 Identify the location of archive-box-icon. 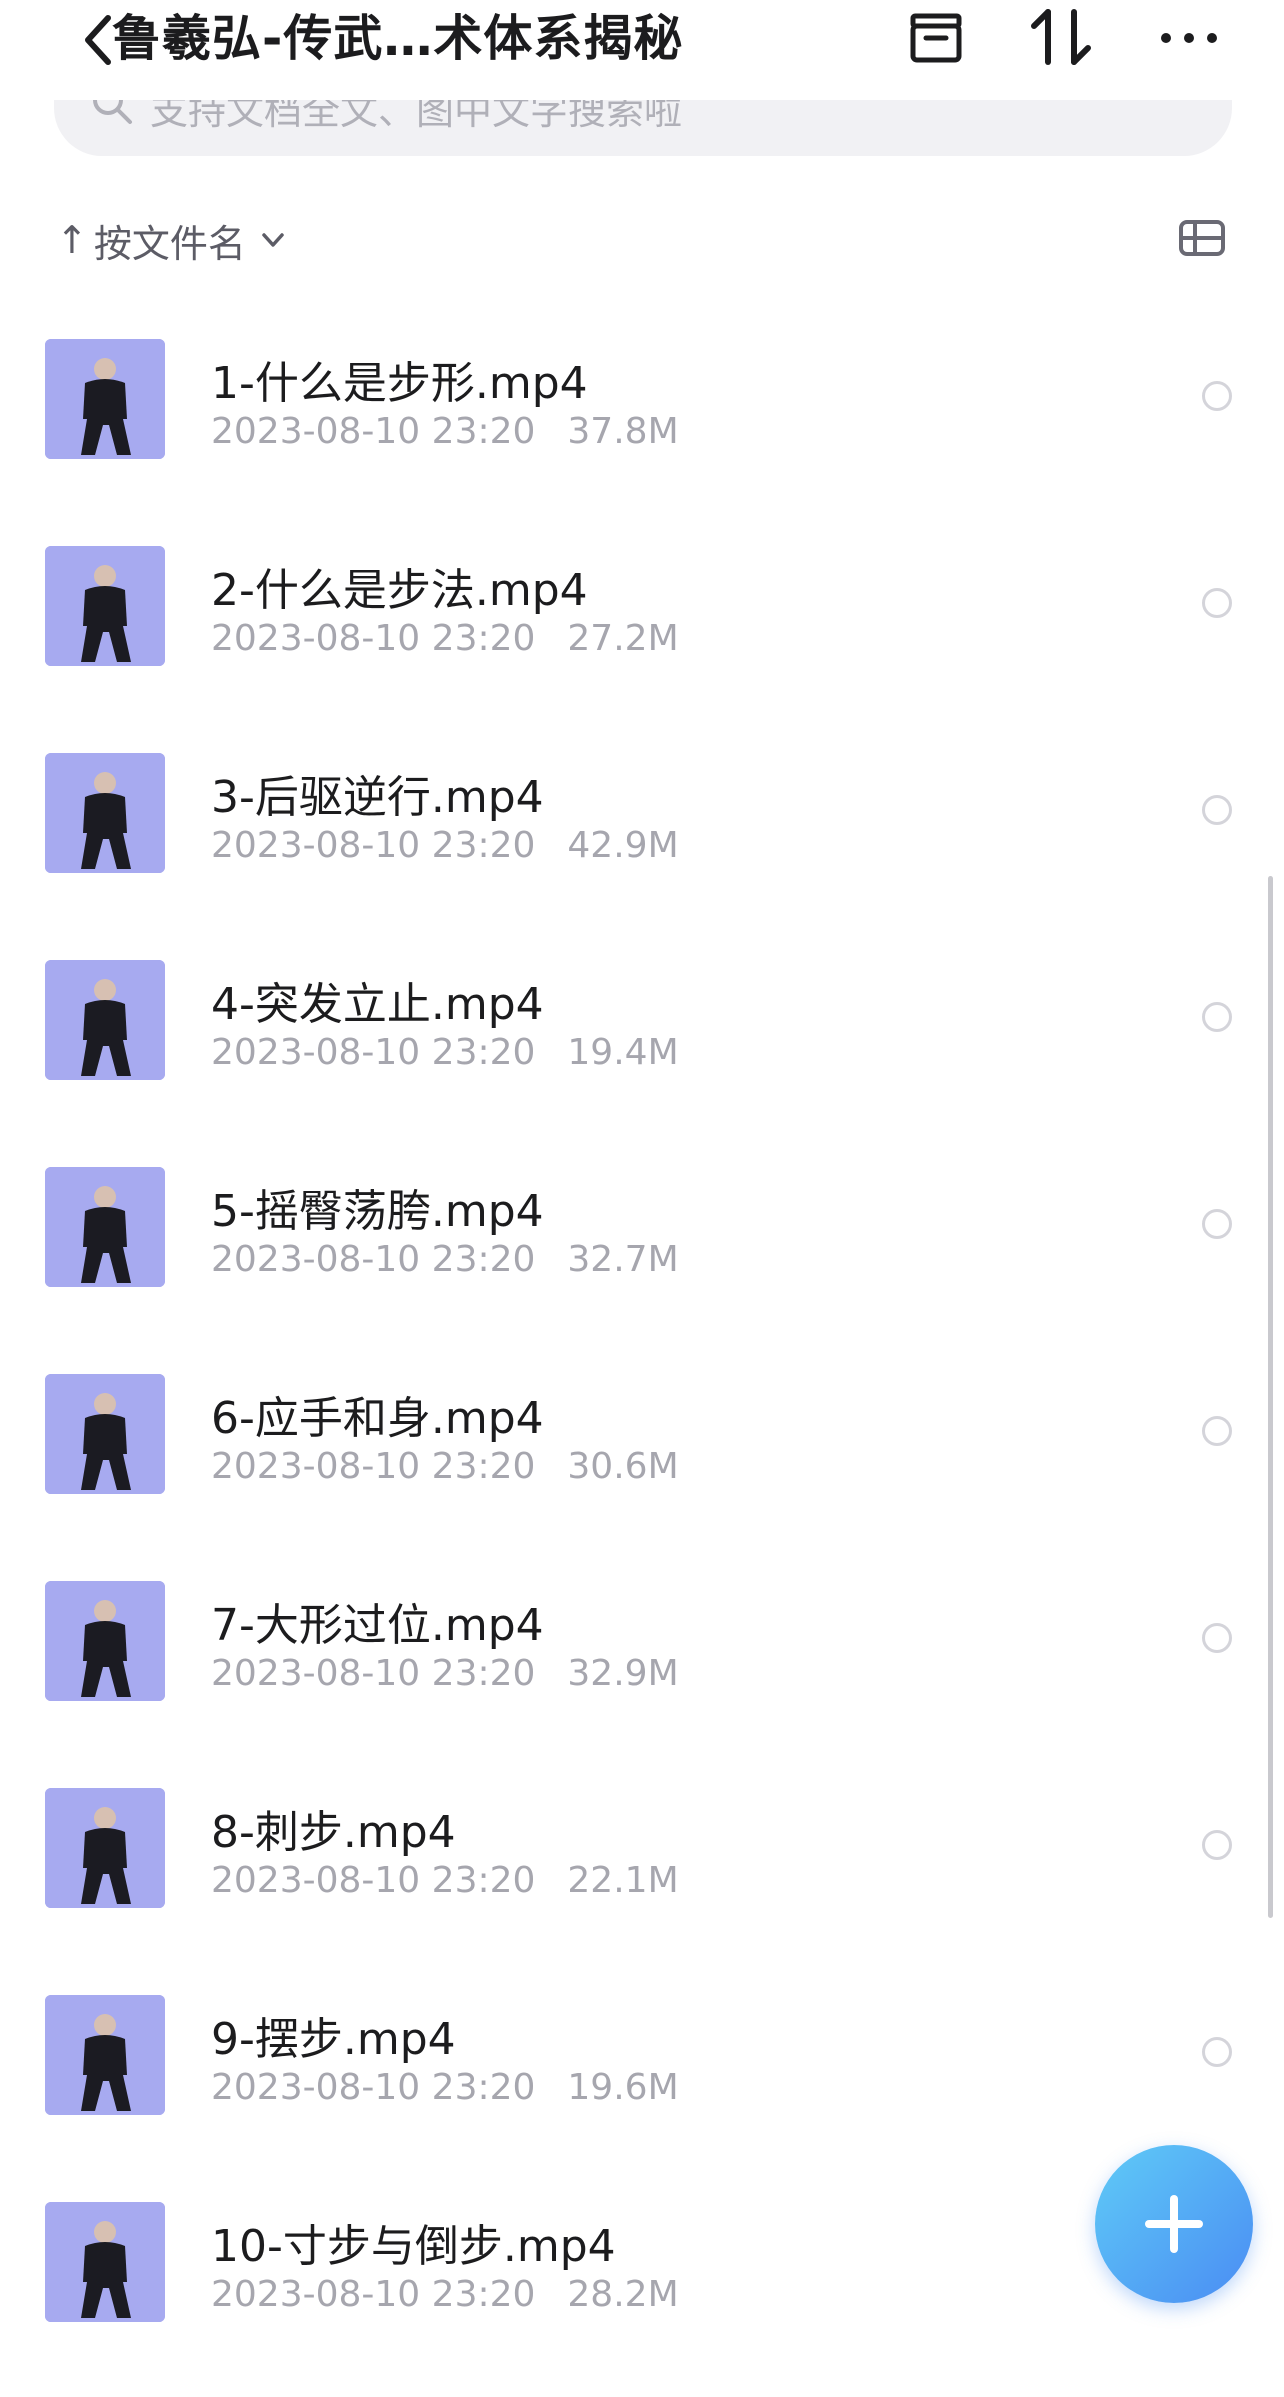
(936, 36).